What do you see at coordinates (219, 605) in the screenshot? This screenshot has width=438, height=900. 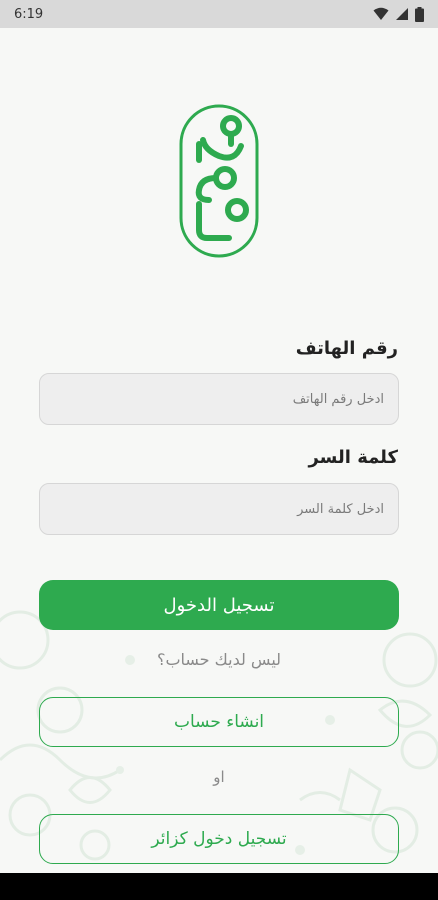 I see `login-button: تسجيل الدخول` at bounding box center [219, 605].